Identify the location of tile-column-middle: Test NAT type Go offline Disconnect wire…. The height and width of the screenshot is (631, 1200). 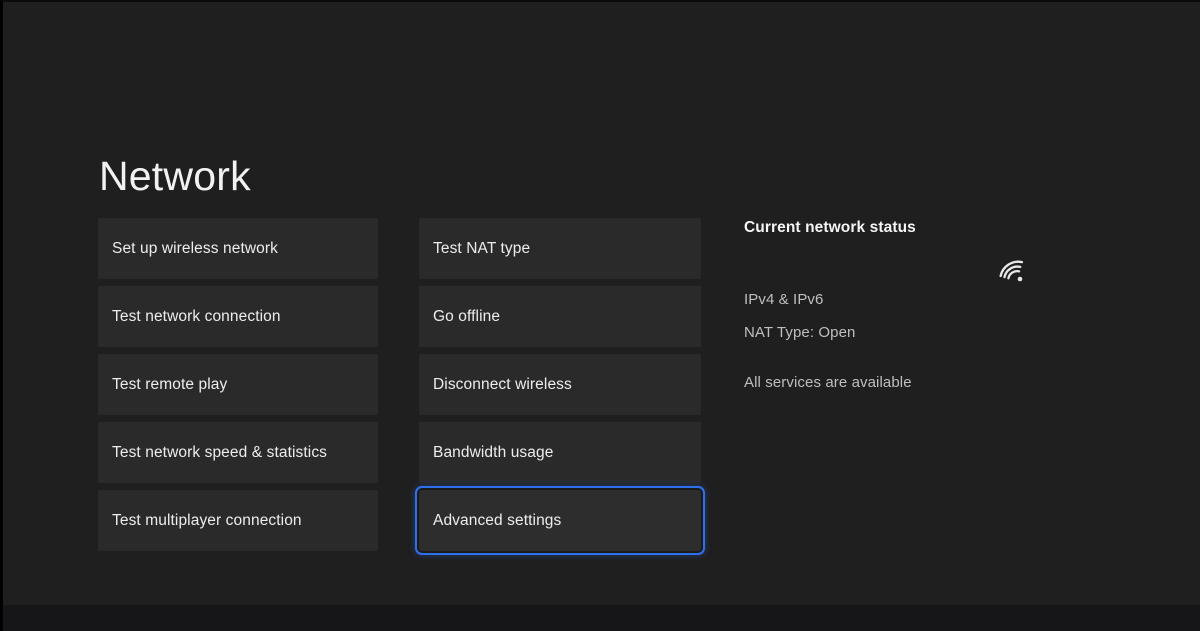
(560, 384).